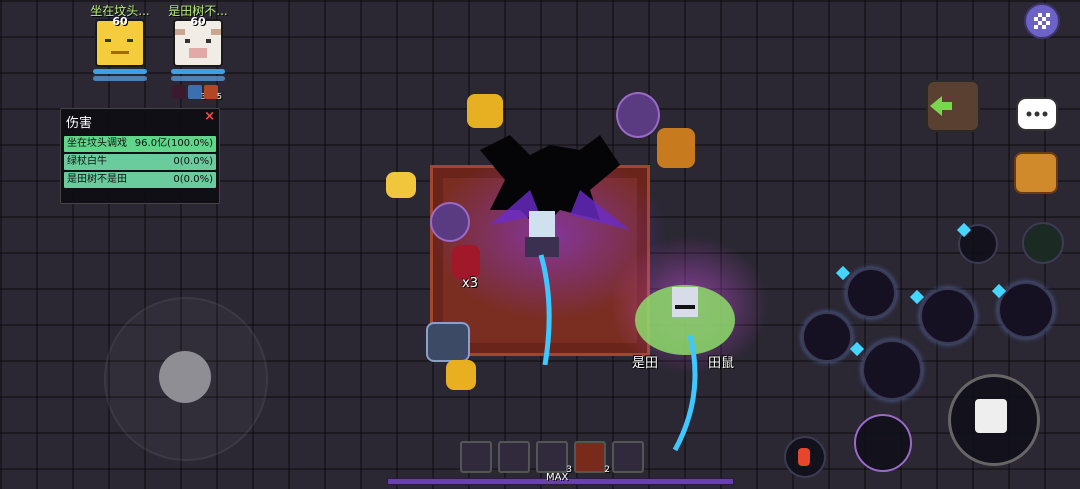 This screenshot has width=1080, height=489. I want to click on party-member-1: 坐在坟头... 60, so click(120, 41).